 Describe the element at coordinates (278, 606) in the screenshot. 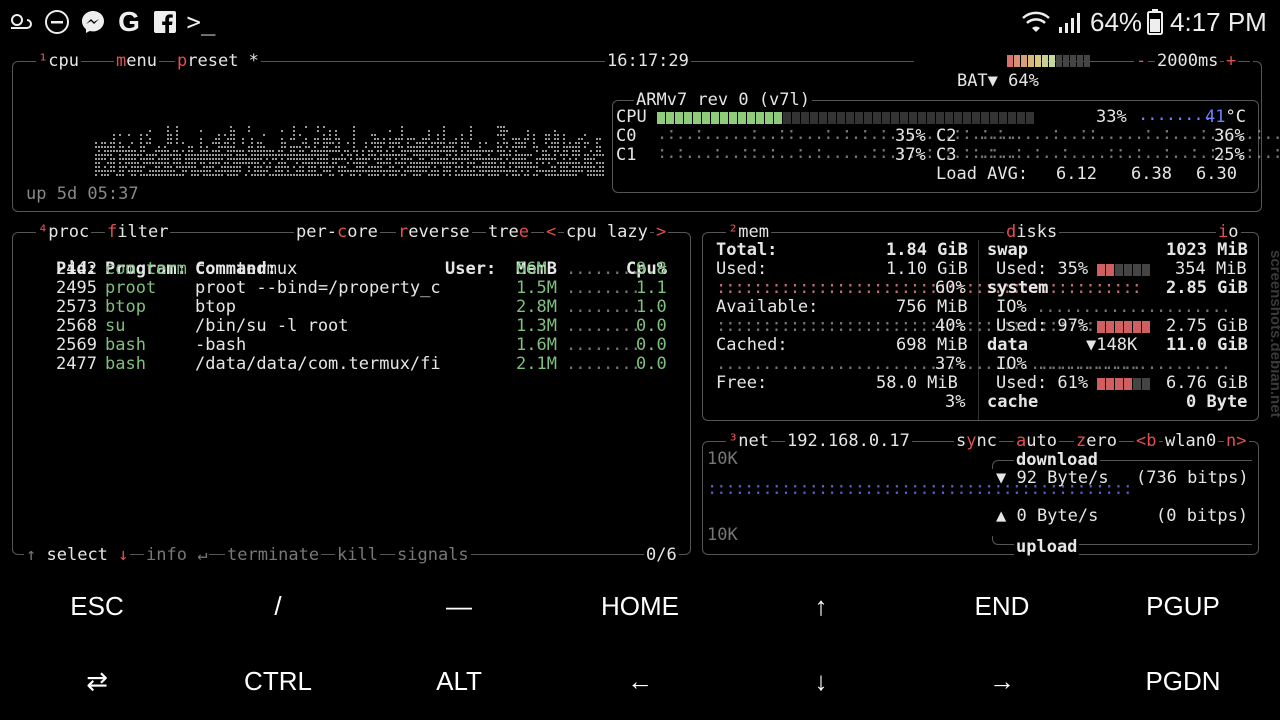

I see `slash-key: /` at that location.